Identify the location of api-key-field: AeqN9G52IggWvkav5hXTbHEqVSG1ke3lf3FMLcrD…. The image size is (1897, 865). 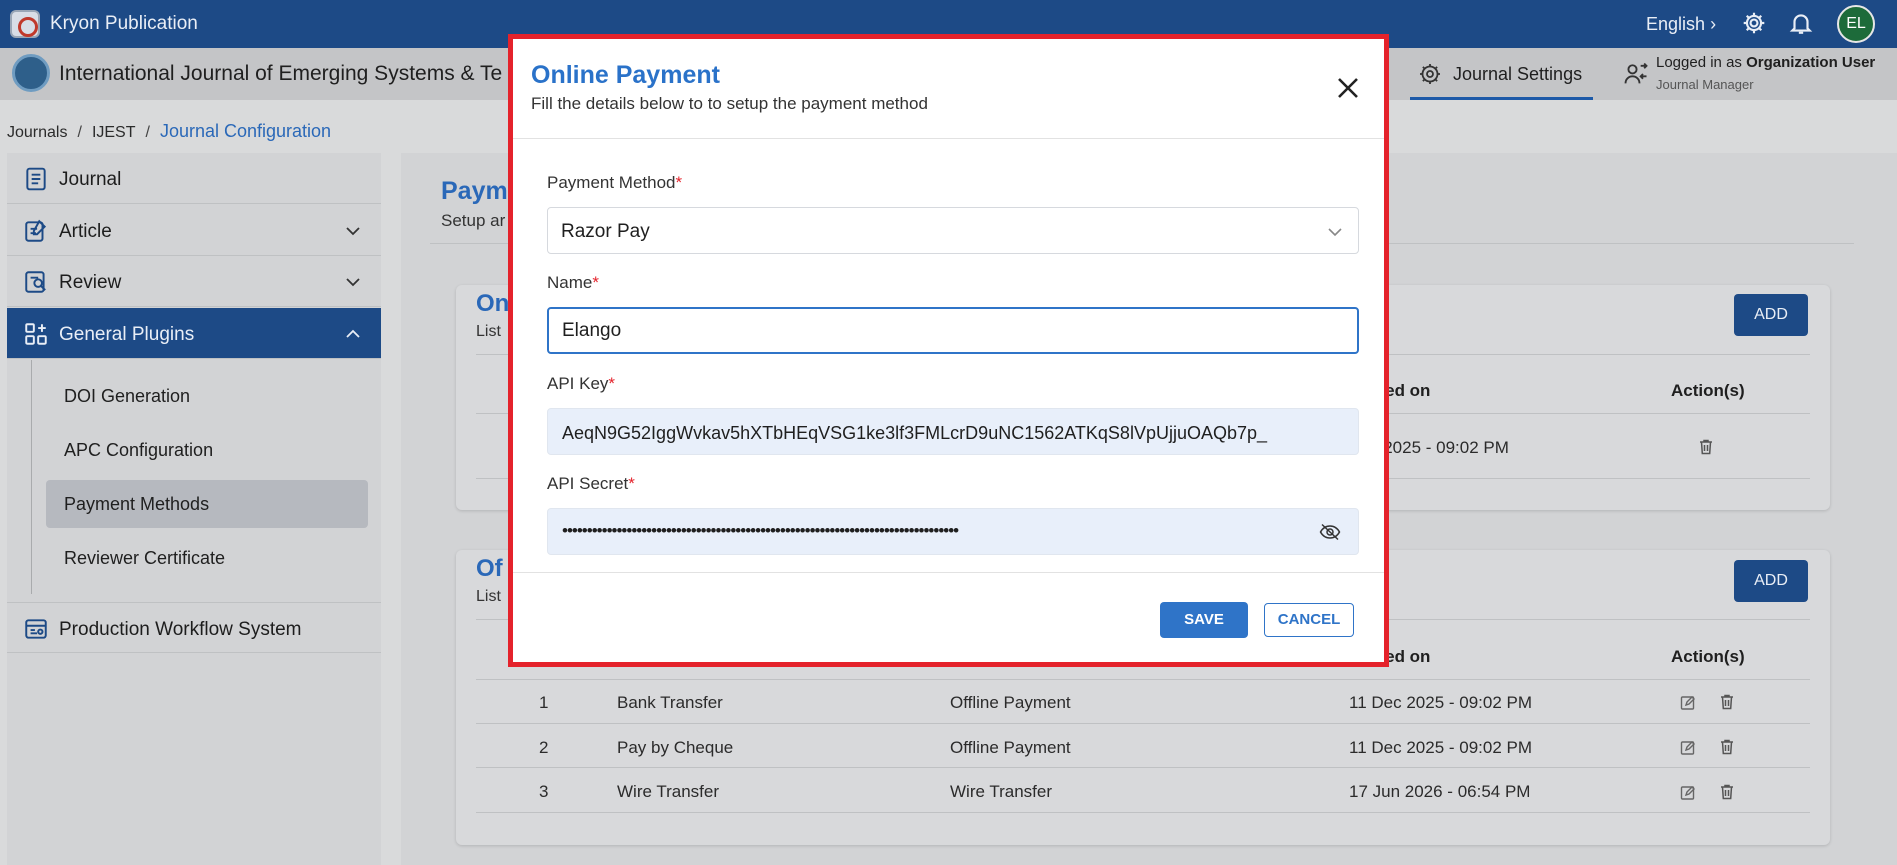
(953, 431).